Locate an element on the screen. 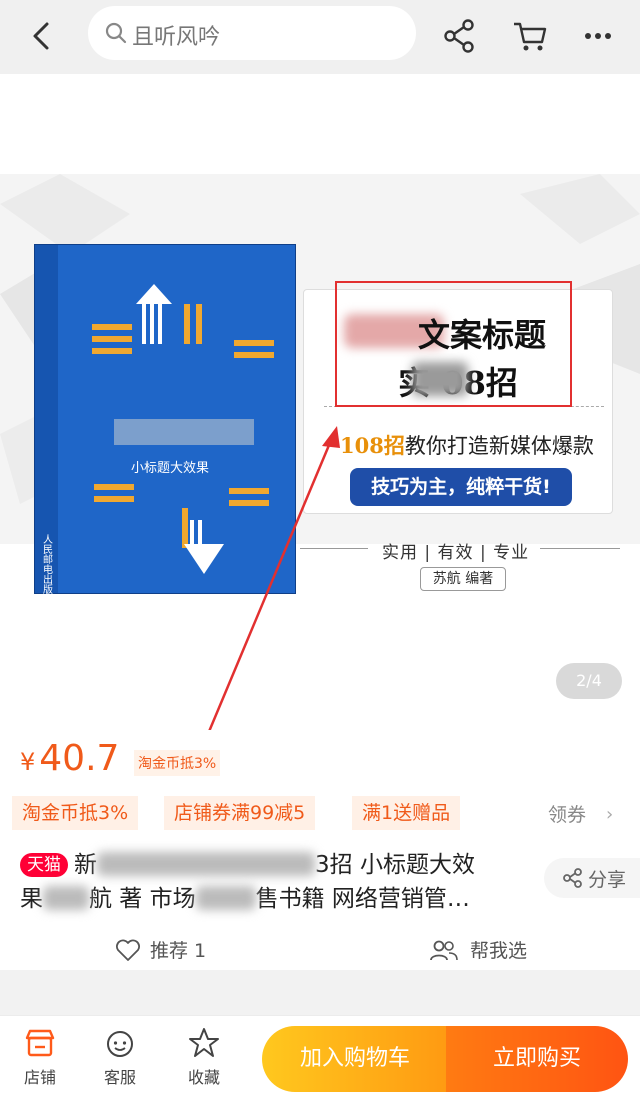 This screenshot has height=1103, width=640. search-icon is located at coordinates (116, 33).